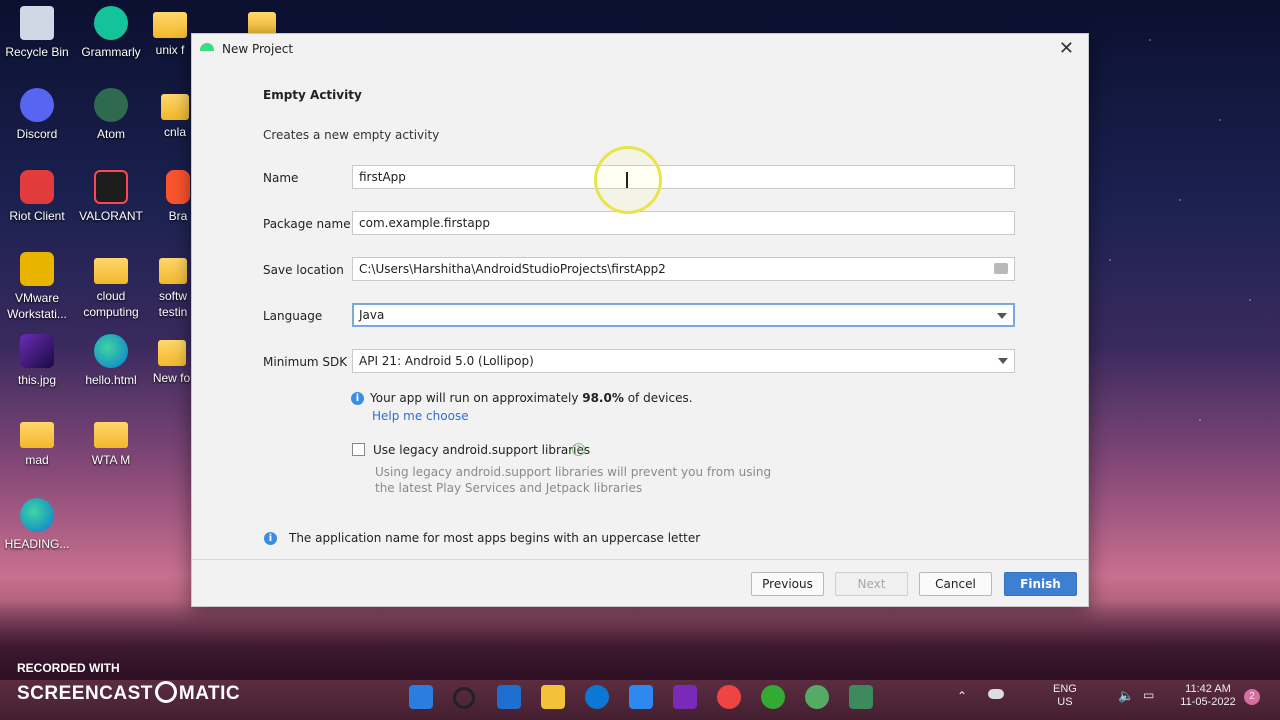 The width and height of the screenshot is (1280, 720). What do you see at coordinates (464, 698) in the screenshot?
I see `search-icon` at bounding box center [464, 698].